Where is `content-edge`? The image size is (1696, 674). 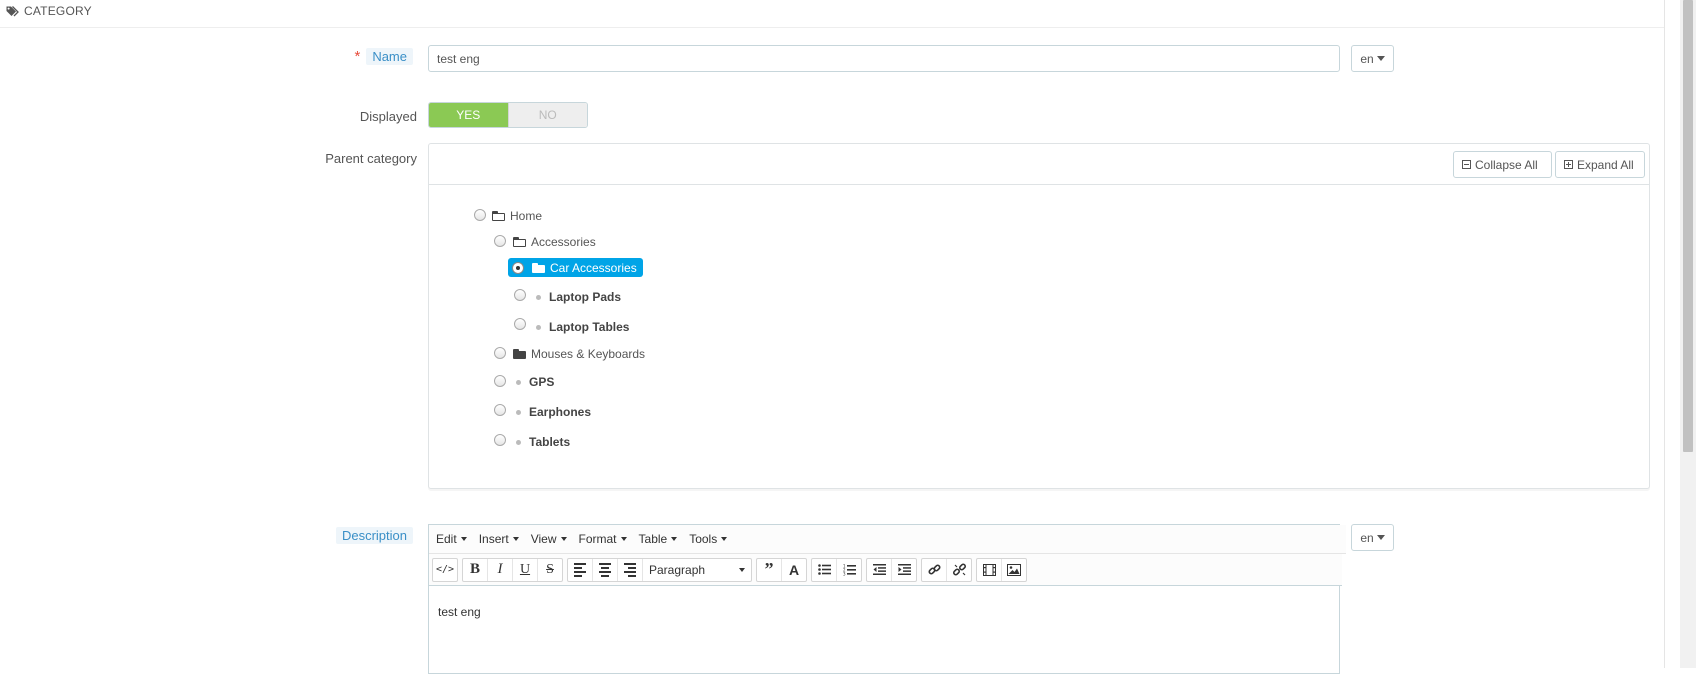 content-edge is located at coordinates (1664, 334).